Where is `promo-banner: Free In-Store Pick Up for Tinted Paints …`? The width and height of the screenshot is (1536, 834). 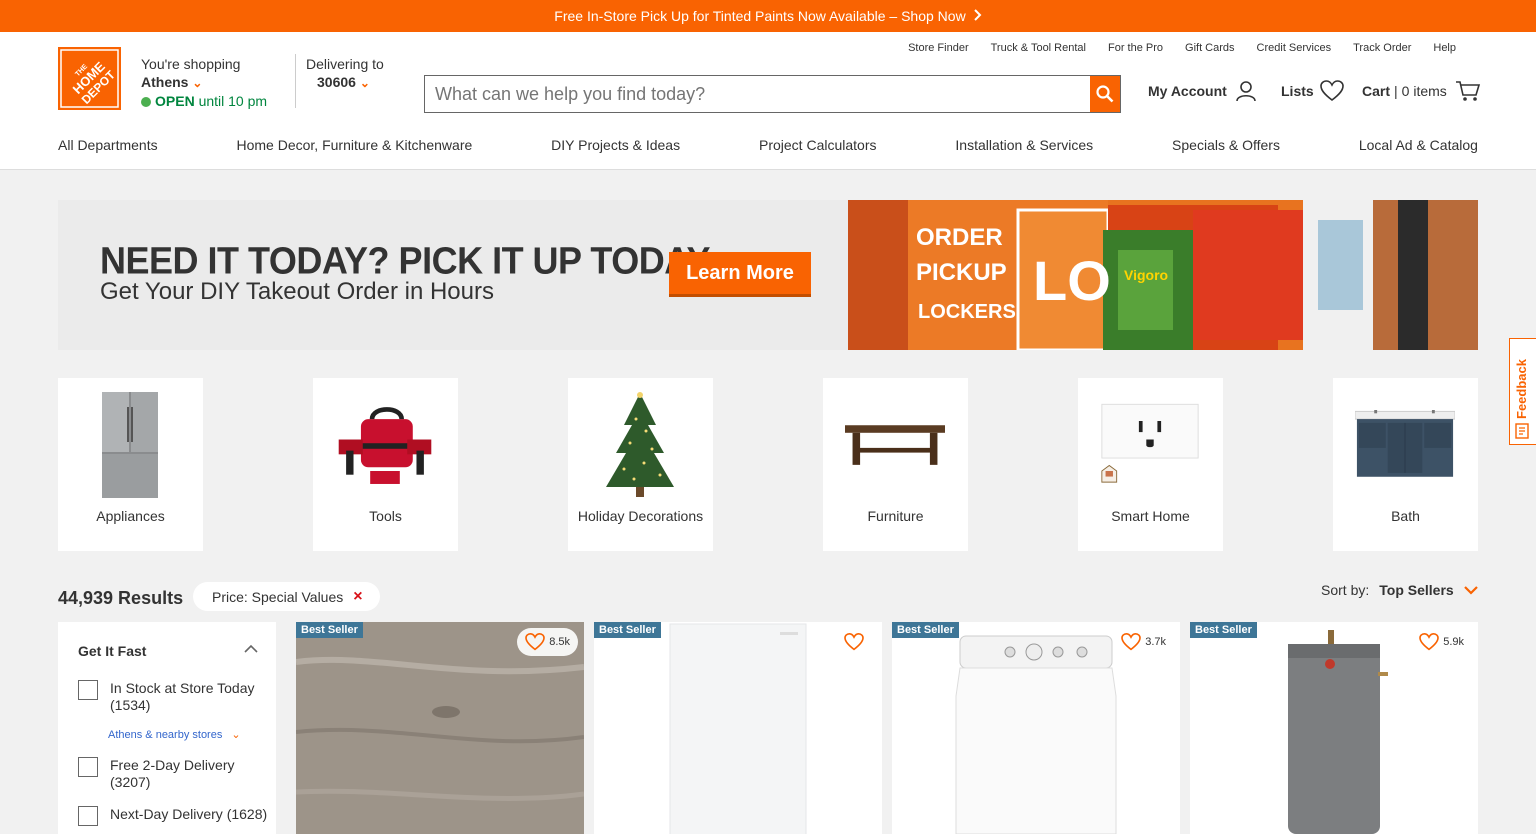
promo-banner: Free In-Store Pick Up for Tinted Paints … is located at coordinates (768, 16).